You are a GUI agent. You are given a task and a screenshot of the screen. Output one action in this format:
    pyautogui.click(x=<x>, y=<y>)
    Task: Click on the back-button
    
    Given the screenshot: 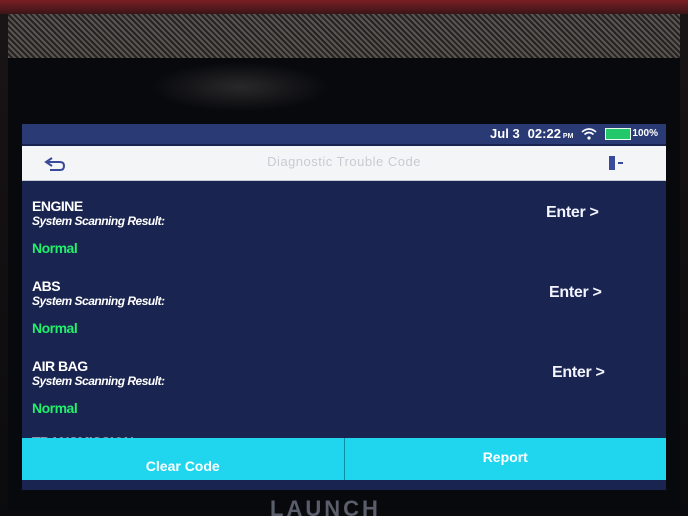 What is the action you would take?
    pyautogui.click(x=54, y=163)
    